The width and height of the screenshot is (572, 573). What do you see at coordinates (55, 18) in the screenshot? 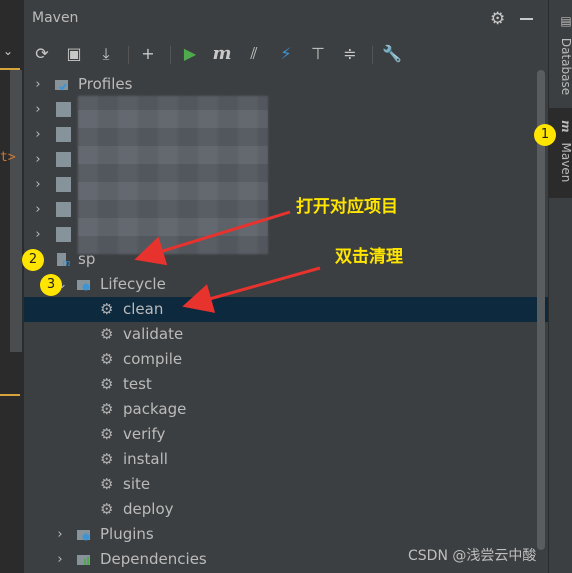
I see `panel-title: Maven` at bounding box center [55, 18].